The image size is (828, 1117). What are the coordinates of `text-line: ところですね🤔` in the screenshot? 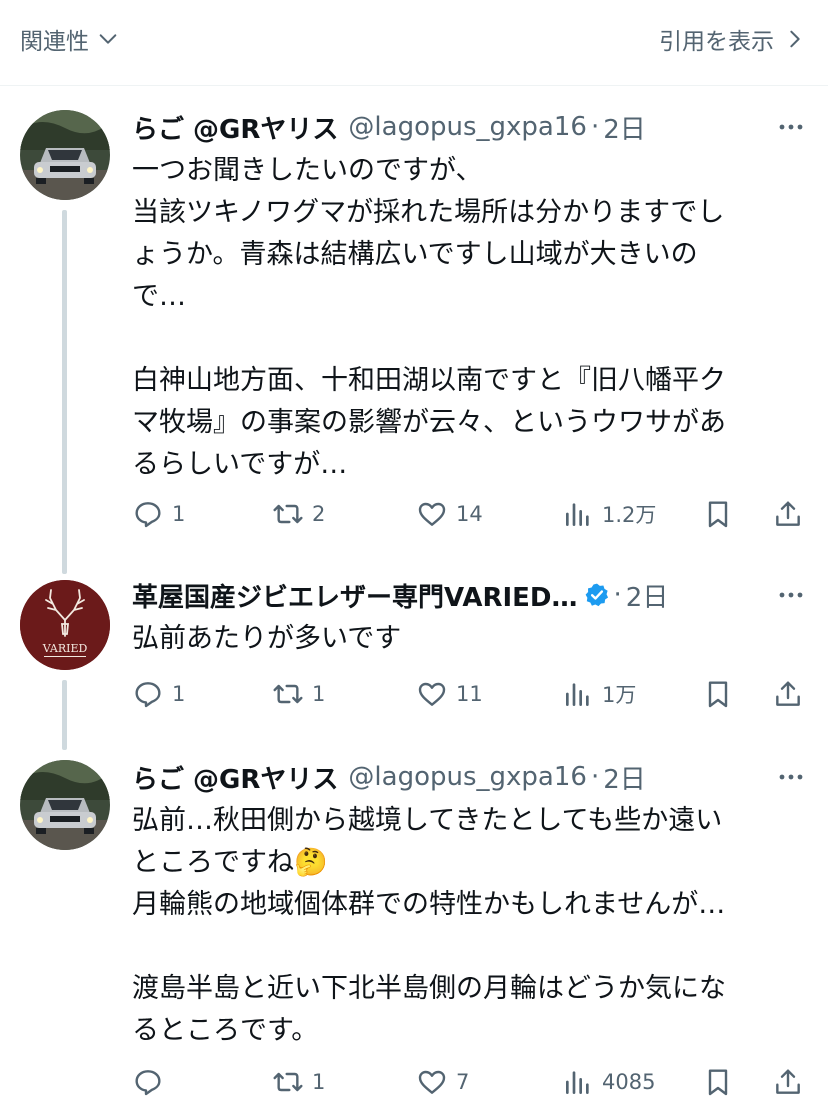 It's located at (230, 862).